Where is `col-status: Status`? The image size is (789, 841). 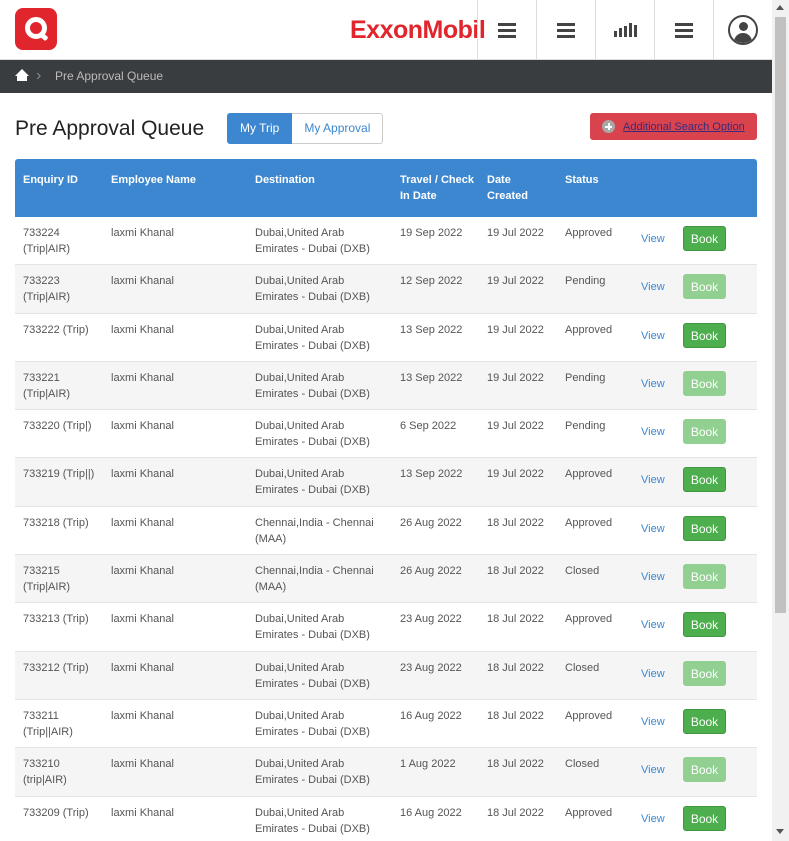 col-status: Status is located at coordinates (582, 180).